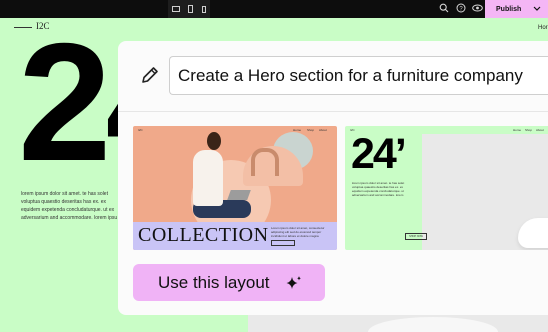  What do you see at coordinates (208, 178) in the screenshot?
I see `person-body` at bounding box center [208, 178].